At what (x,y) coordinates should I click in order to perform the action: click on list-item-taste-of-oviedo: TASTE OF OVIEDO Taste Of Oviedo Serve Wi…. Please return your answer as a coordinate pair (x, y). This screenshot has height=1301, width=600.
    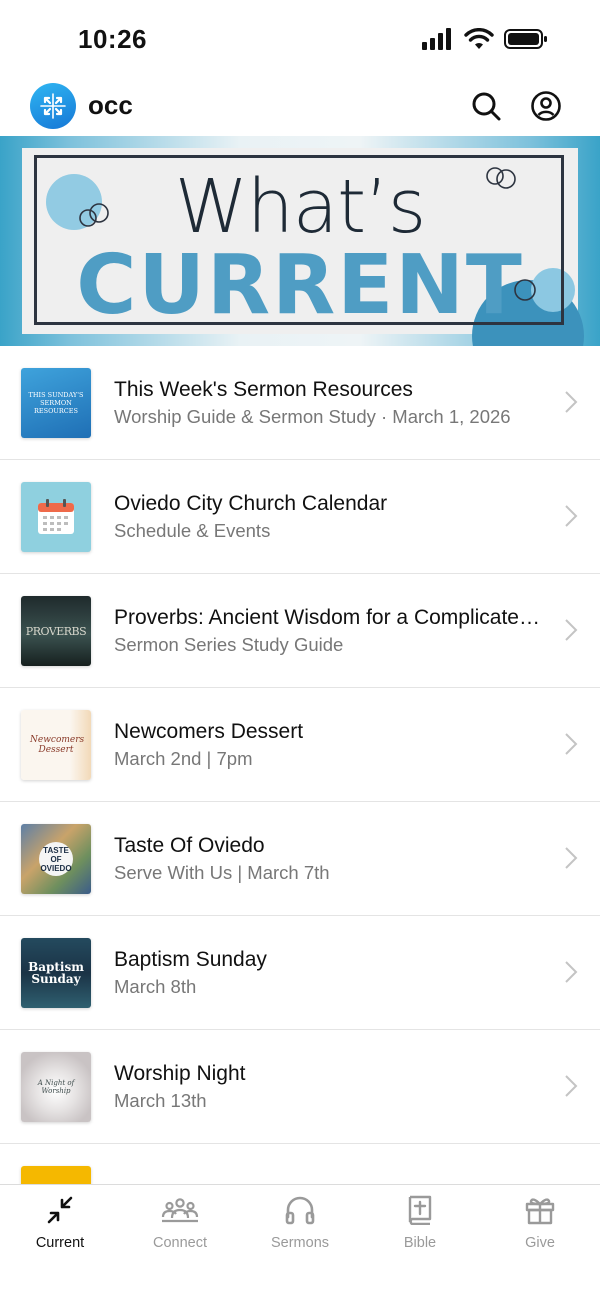
    Looking at the image, I should click on (300, 859).